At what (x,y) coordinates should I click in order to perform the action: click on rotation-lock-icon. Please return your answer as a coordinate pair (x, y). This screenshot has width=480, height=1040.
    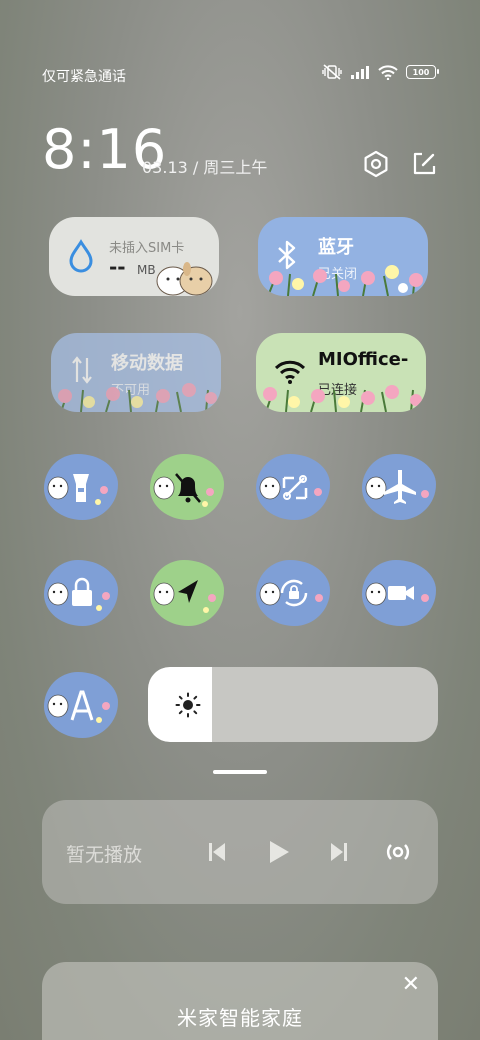
    Looking at the image, I should click on (301, 593).